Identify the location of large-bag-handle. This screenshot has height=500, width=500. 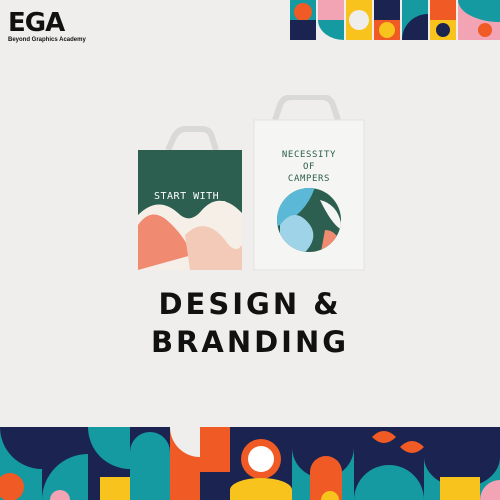
(306, 108).